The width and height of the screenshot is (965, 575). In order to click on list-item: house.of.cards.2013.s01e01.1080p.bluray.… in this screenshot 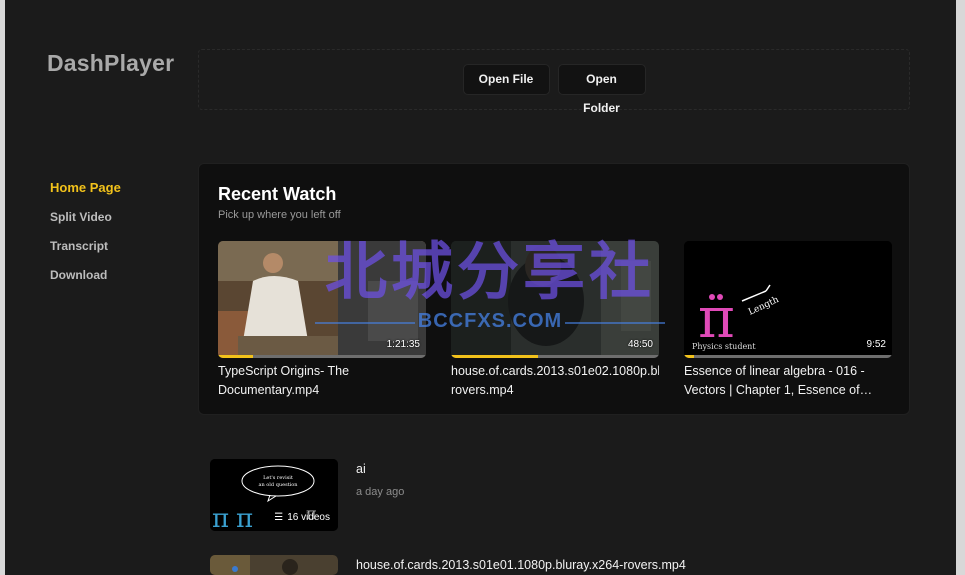, I will do `click(555, 565)`.